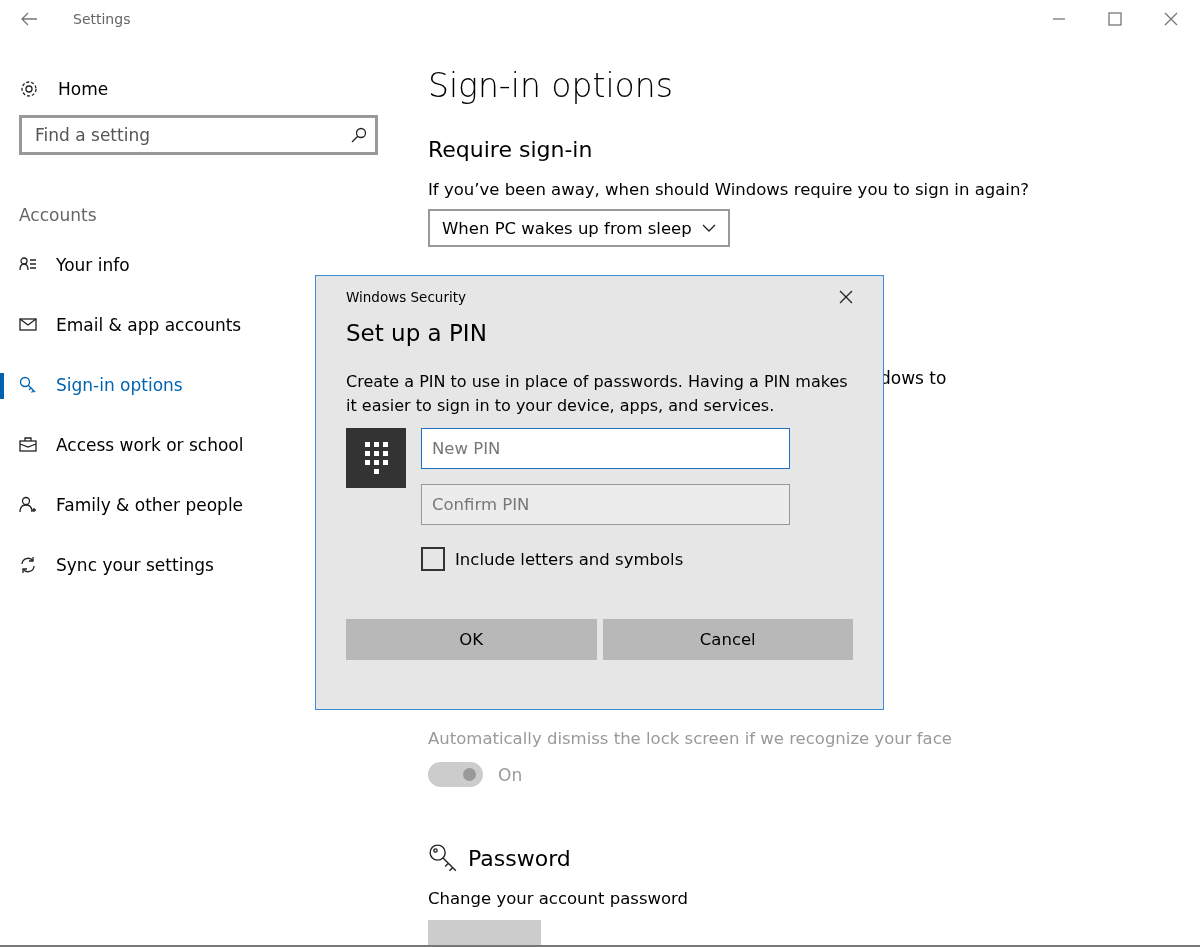  What do you see at coordinates (709, 228) in the screenshot?
I see `chevron-down-icon` at bounding box center [709, 228].